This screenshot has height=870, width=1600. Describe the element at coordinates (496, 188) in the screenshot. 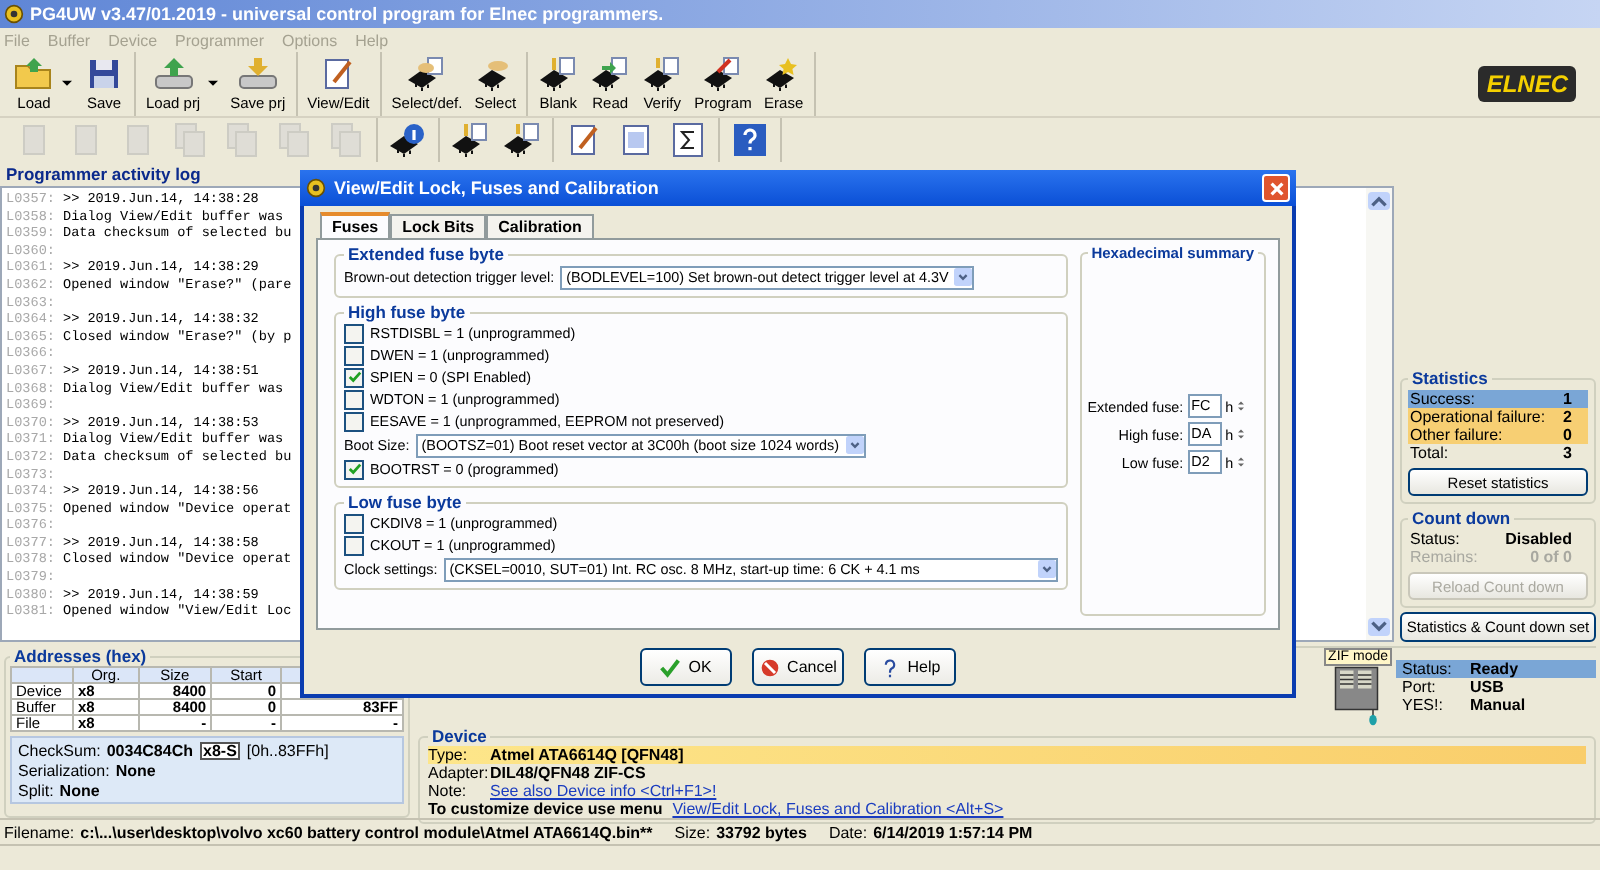

I see `dialog-title: View/Edit Lock, Fuses and Calibration` at that location.